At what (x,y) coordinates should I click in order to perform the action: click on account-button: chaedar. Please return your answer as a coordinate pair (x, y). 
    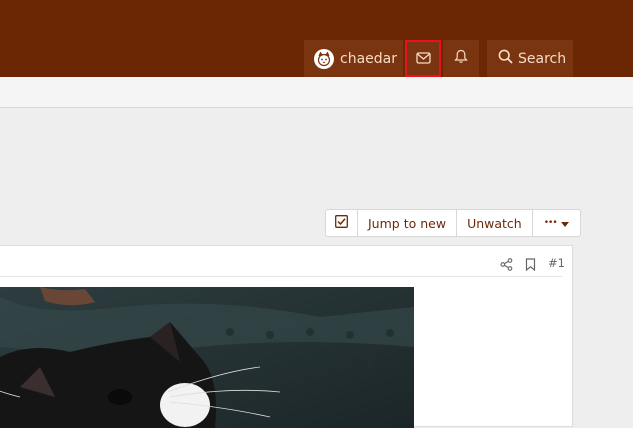
    Looking at the image, I should click on (353, 58).